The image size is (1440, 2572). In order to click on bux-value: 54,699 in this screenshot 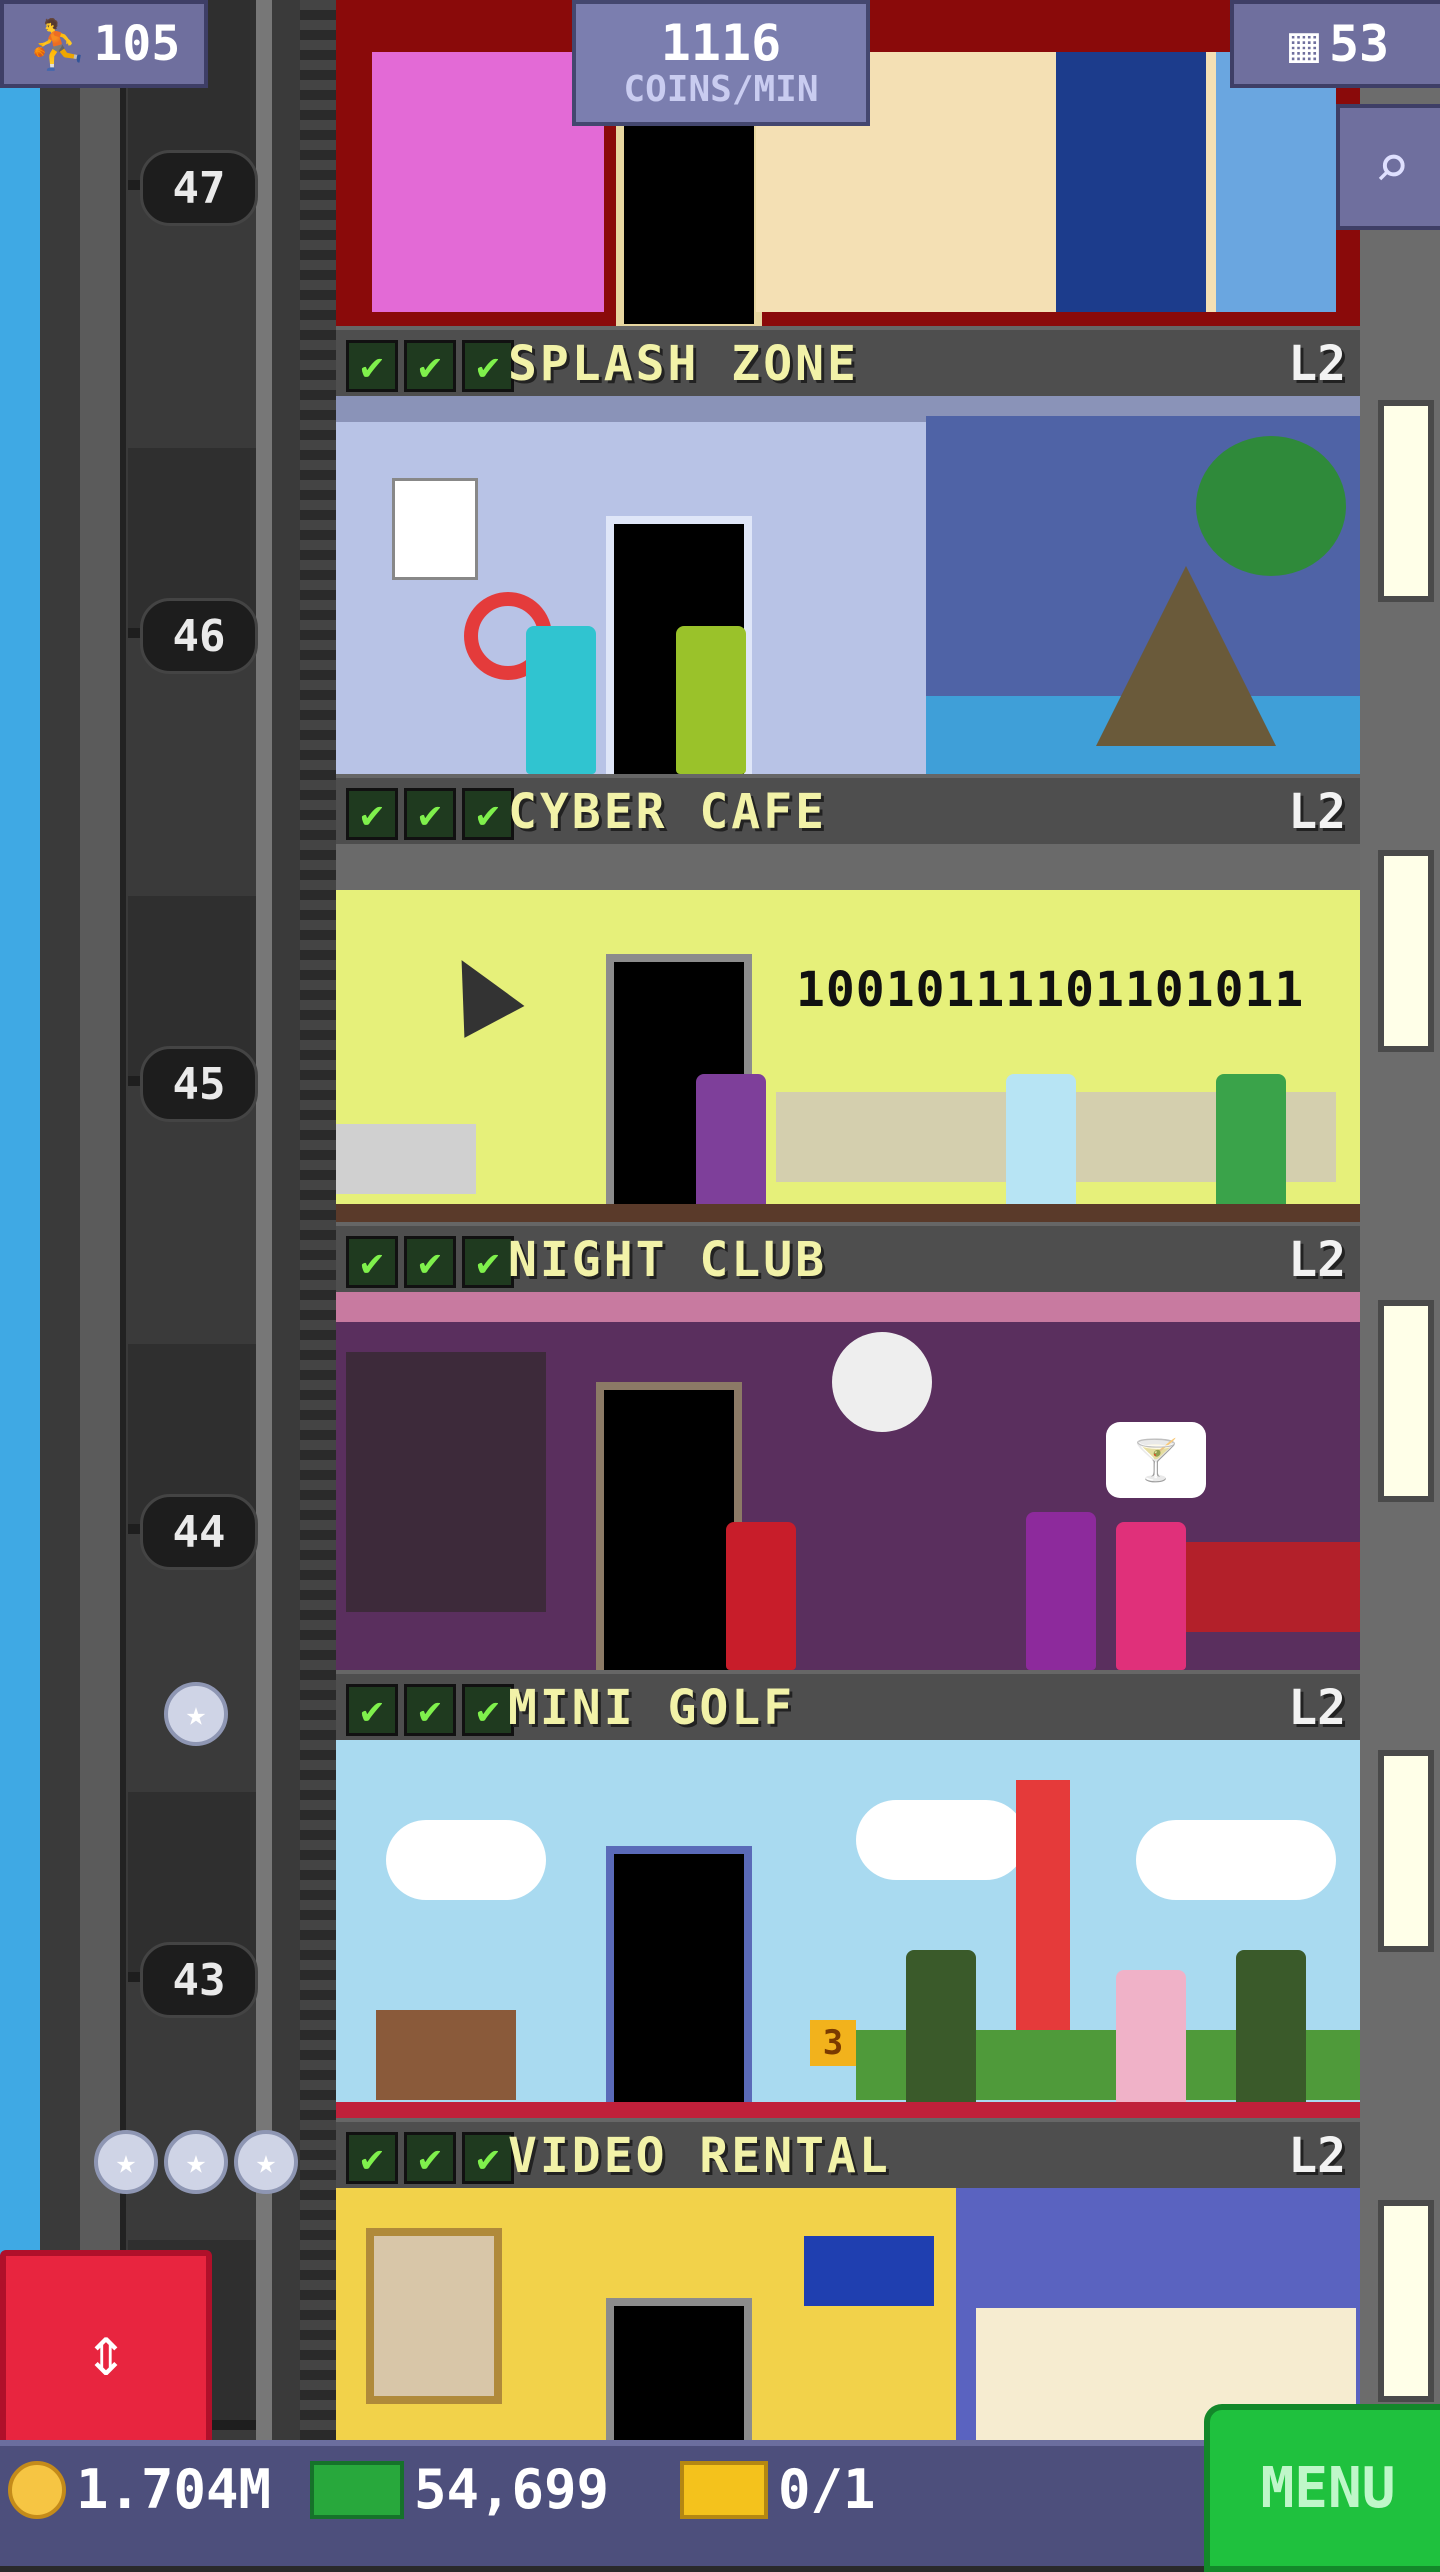, I will do `click(512, 2489)`.